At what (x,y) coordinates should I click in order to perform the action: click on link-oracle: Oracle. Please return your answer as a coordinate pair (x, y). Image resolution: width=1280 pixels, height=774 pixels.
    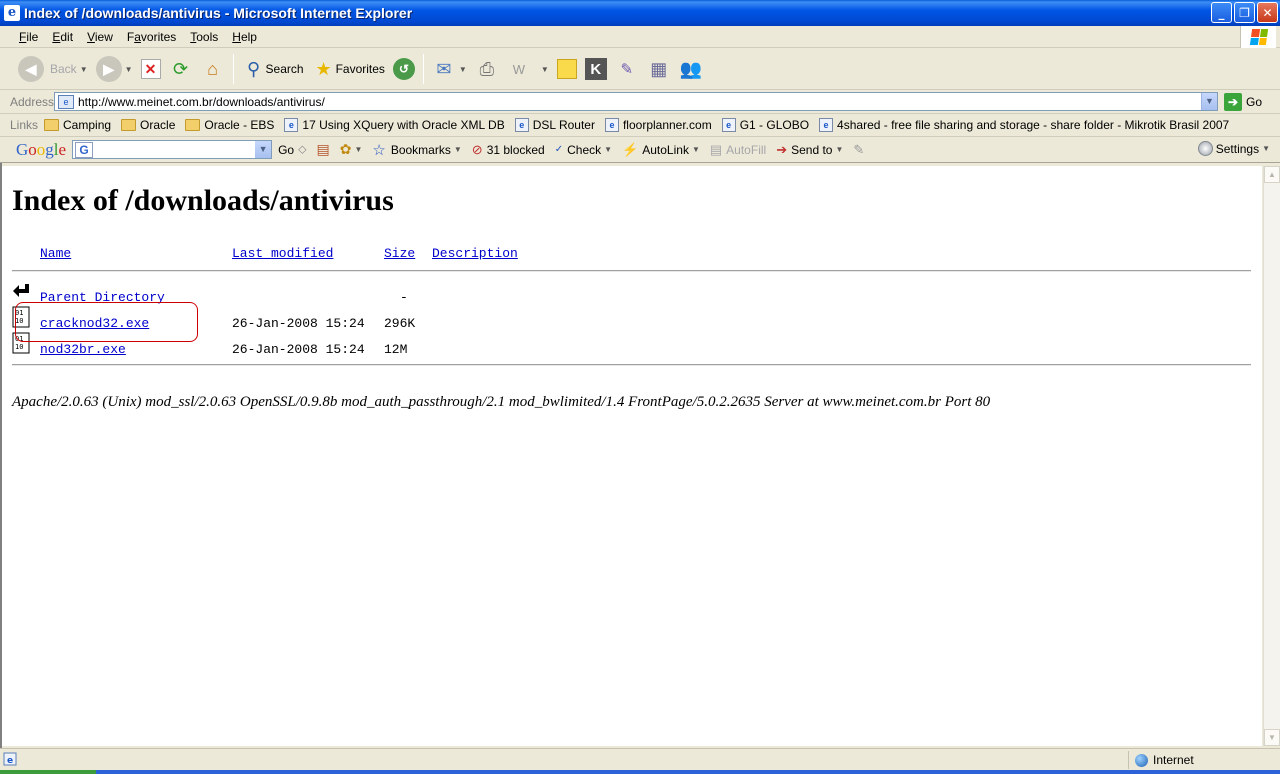
    Looking at the image, I should click on (148, 125).